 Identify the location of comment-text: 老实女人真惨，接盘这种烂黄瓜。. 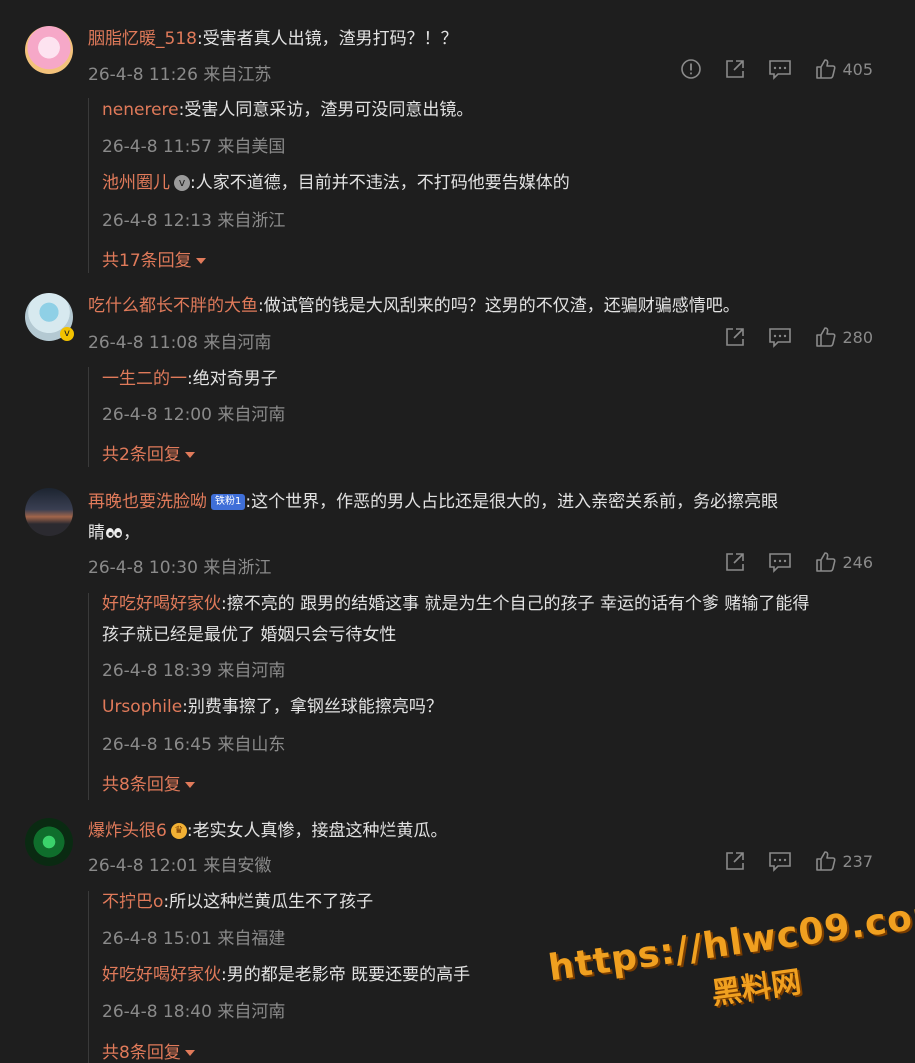
(320, 831).